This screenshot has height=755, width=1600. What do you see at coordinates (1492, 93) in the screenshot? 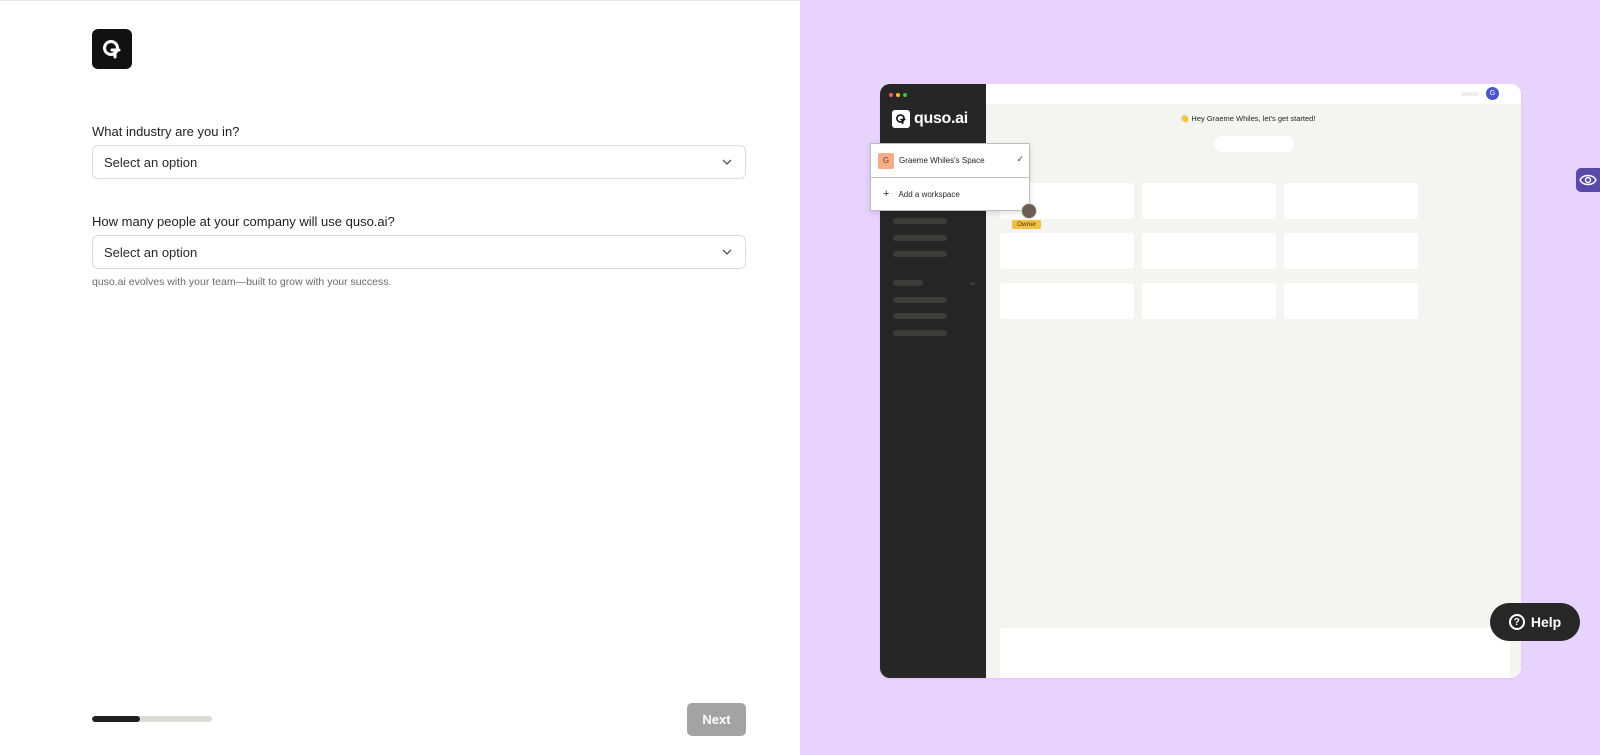
I see `preview-avatar: G` at bounding box center [1492, 93].